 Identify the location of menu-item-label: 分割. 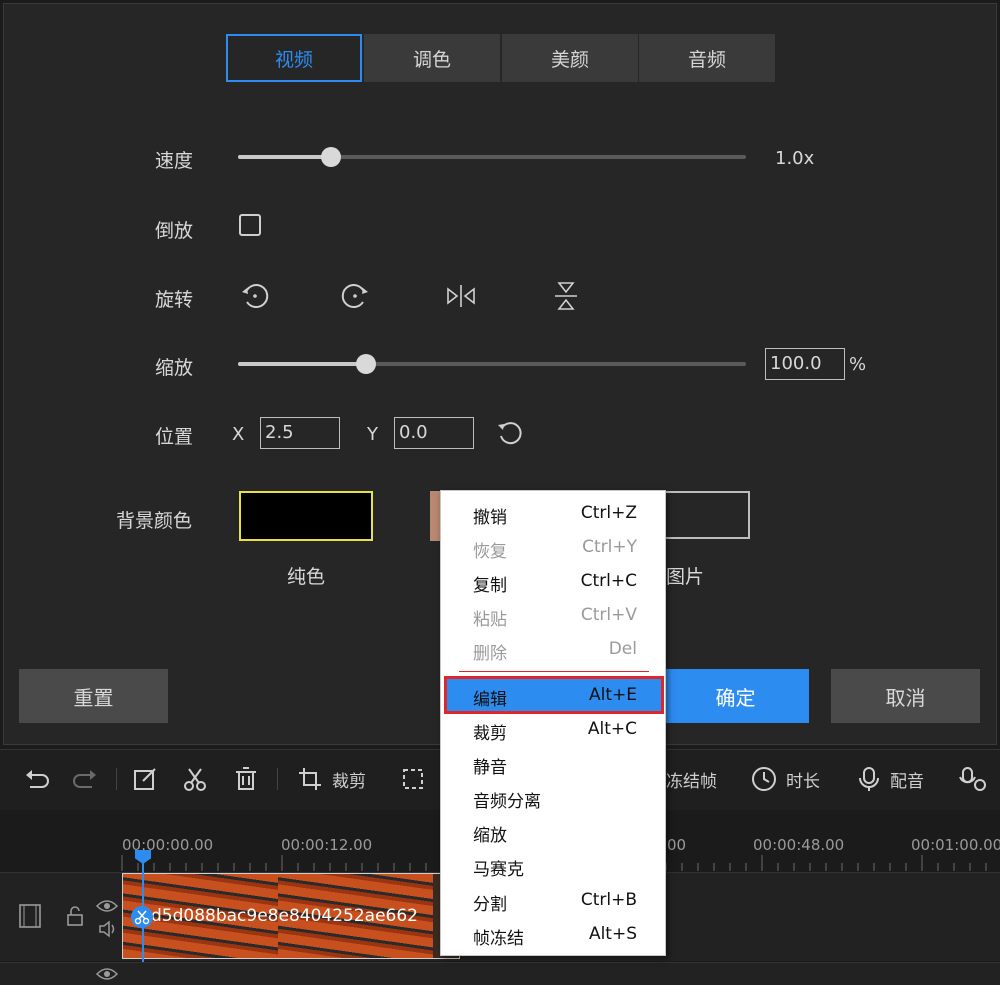
(490, 905).